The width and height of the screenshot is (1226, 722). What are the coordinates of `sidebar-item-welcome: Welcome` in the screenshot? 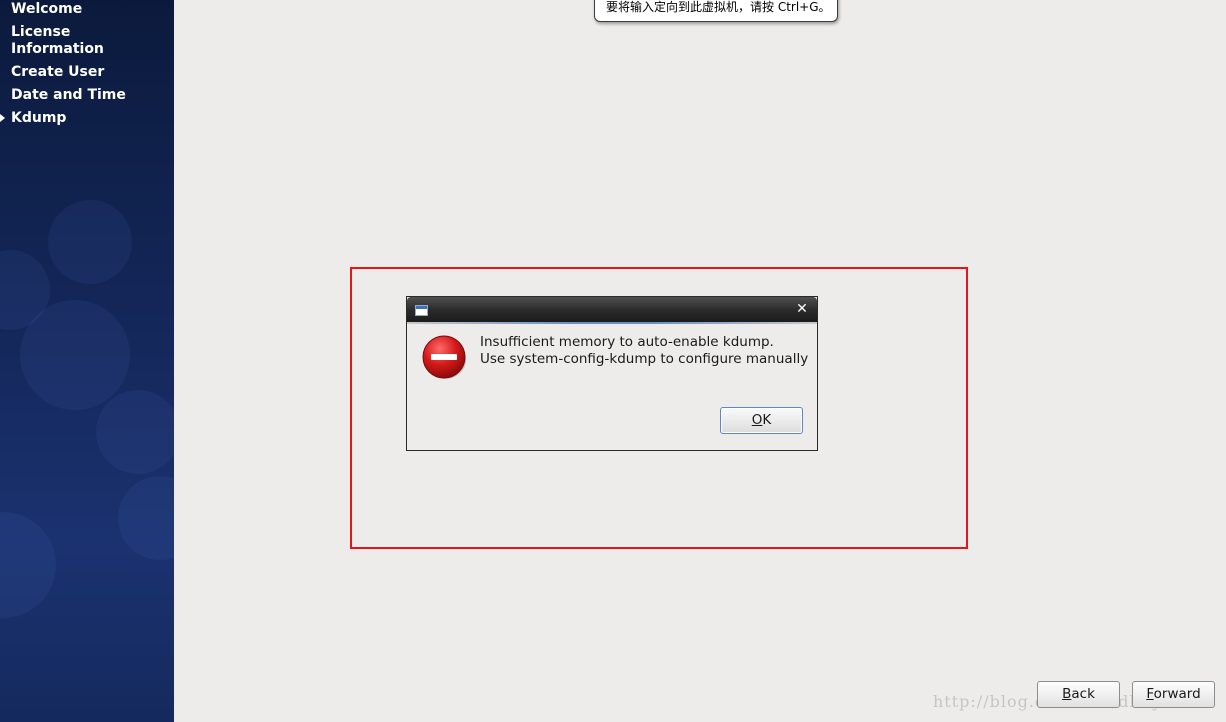 It's located at (47, 9).